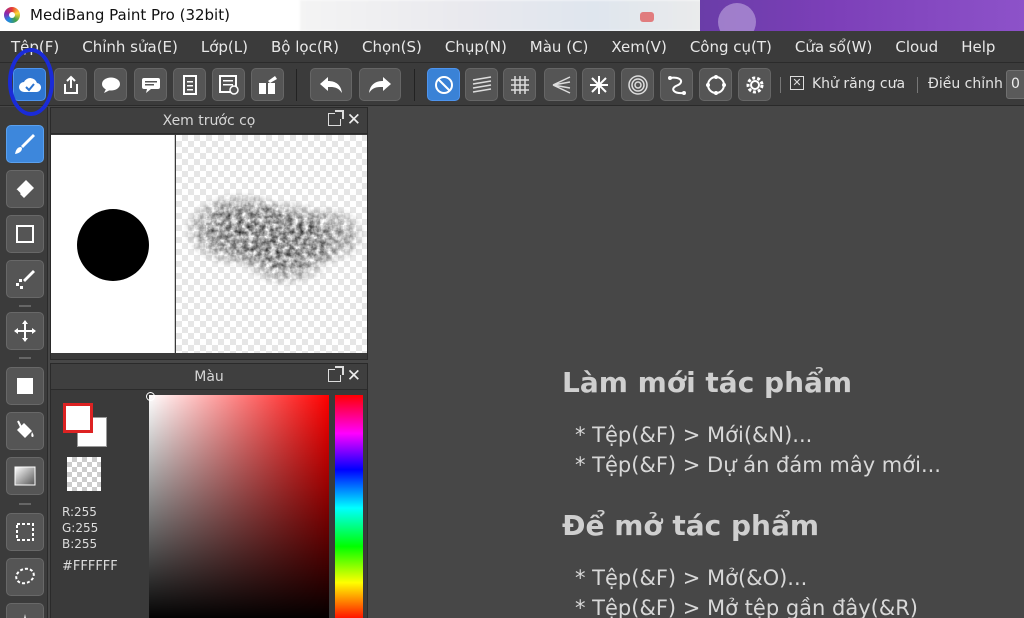  What do you see at coordinates (647, 17) in the screenshot?
I see `background-window-blur-accent` at bounding box center [647, 17].